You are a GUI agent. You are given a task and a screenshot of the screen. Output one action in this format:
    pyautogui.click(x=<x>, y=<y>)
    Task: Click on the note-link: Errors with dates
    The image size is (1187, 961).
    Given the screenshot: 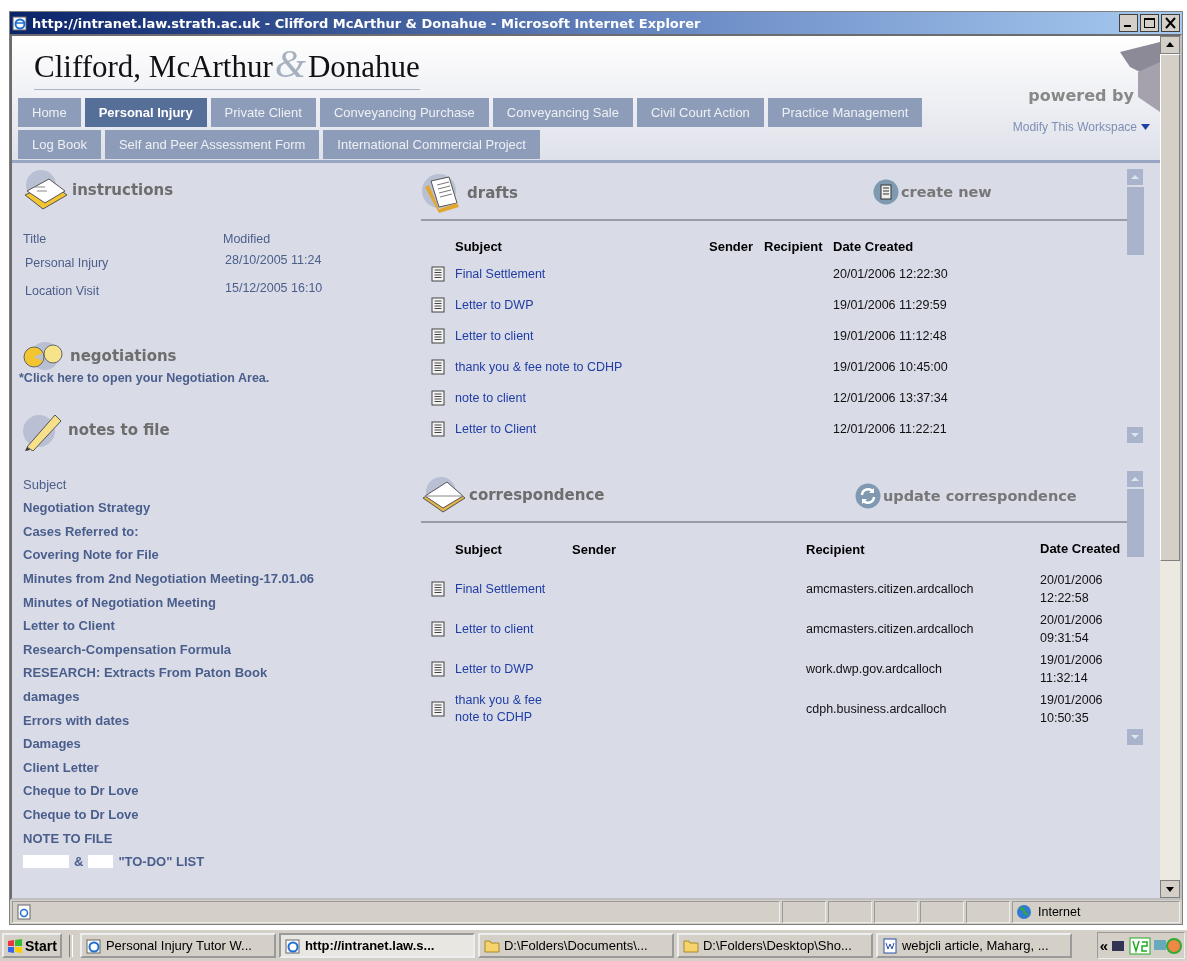 What is the action you would take?
    pyautogui.click(x=76, y=720)
    